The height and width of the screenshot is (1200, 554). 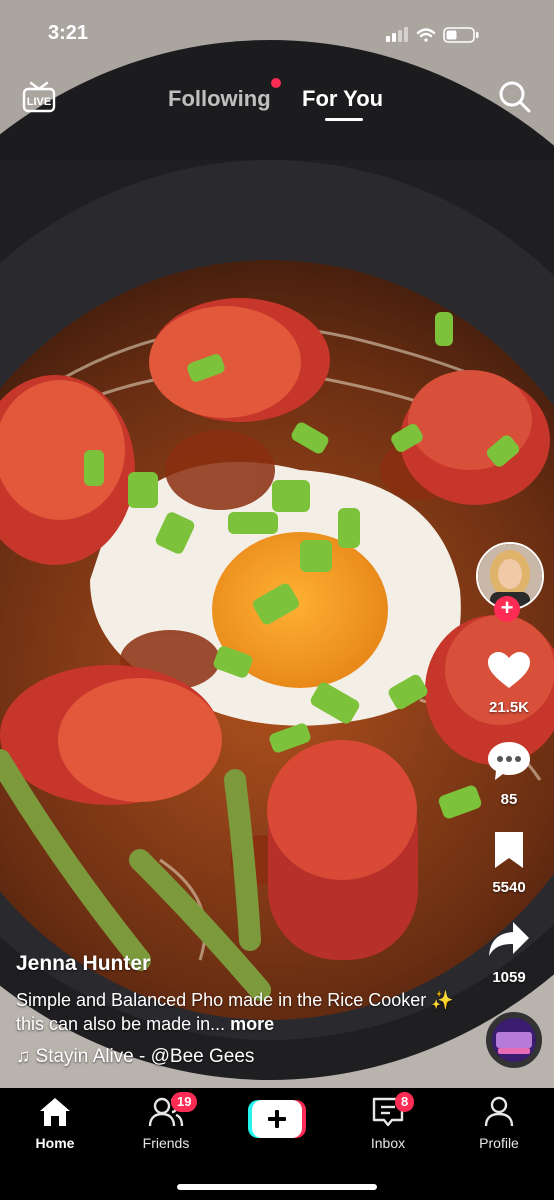 What do you see at coordinates (397, 34) in the screenshot?
I see `signal-icon` at bounding box center [397, 34].